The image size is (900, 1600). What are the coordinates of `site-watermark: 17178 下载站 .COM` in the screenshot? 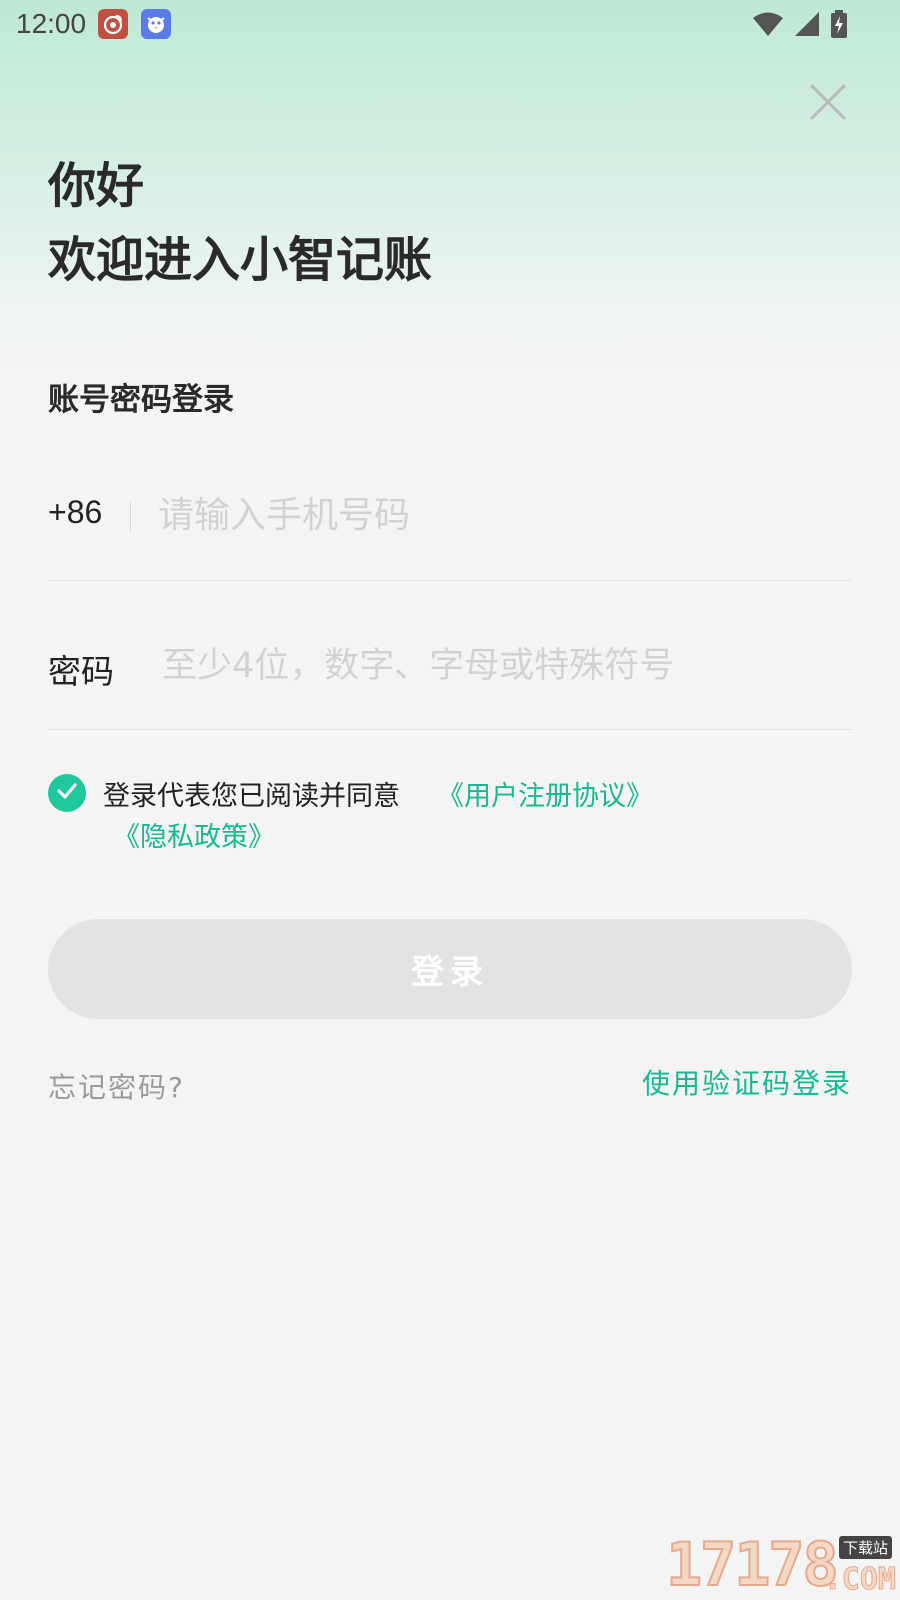 It's located at (780, 1565).